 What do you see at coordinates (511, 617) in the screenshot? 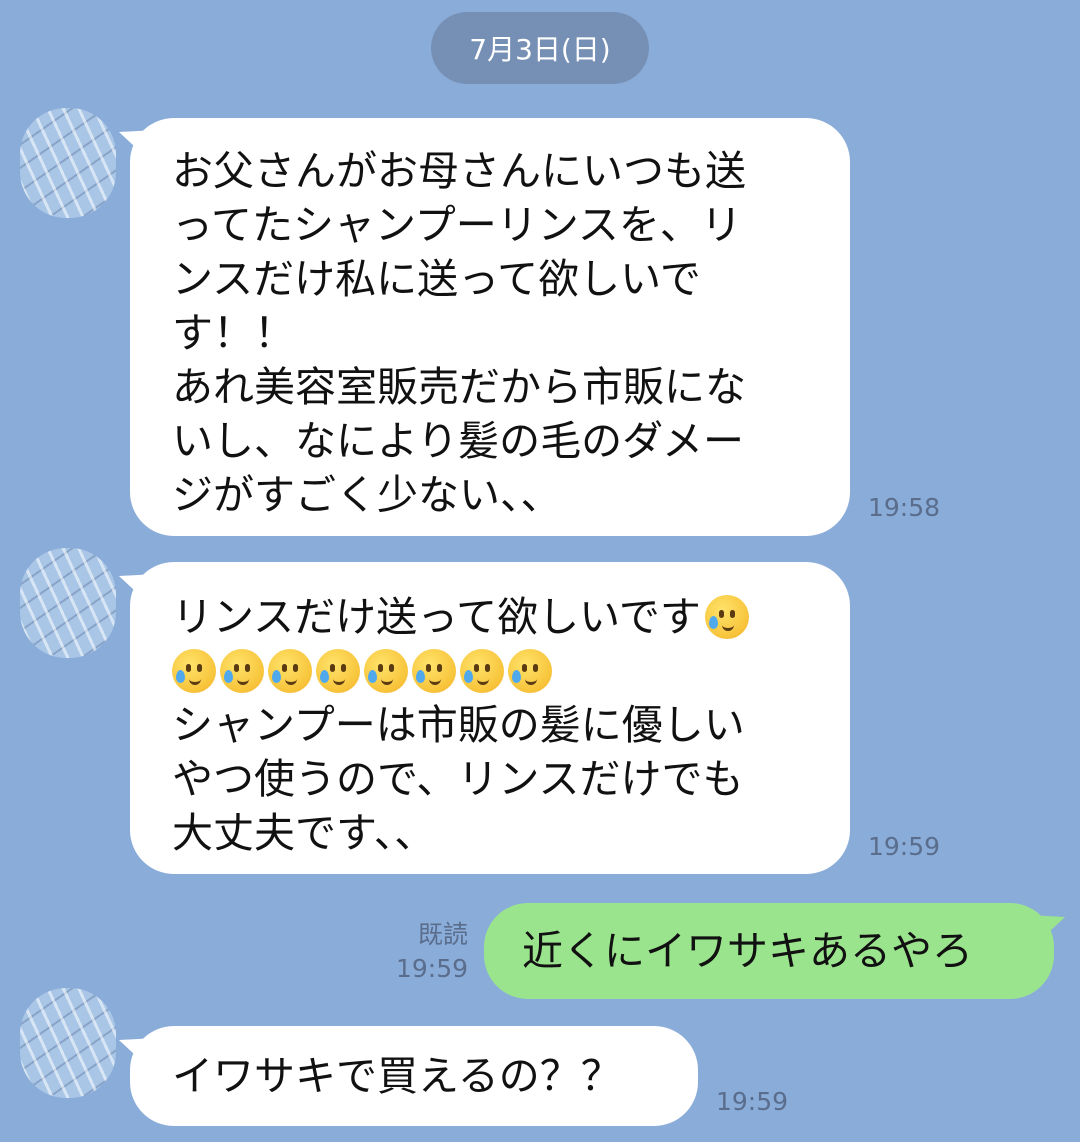
I see `message-line: リンスだけ送って欲しいです` at bounding box center [511, 617].